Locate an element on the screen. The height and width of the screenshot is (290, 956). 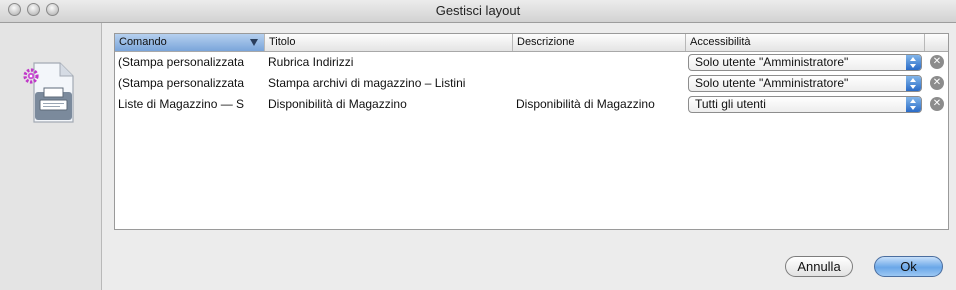
cell-descrizione: Disponibilità di Magazzino is located at coordinates (585, 104).